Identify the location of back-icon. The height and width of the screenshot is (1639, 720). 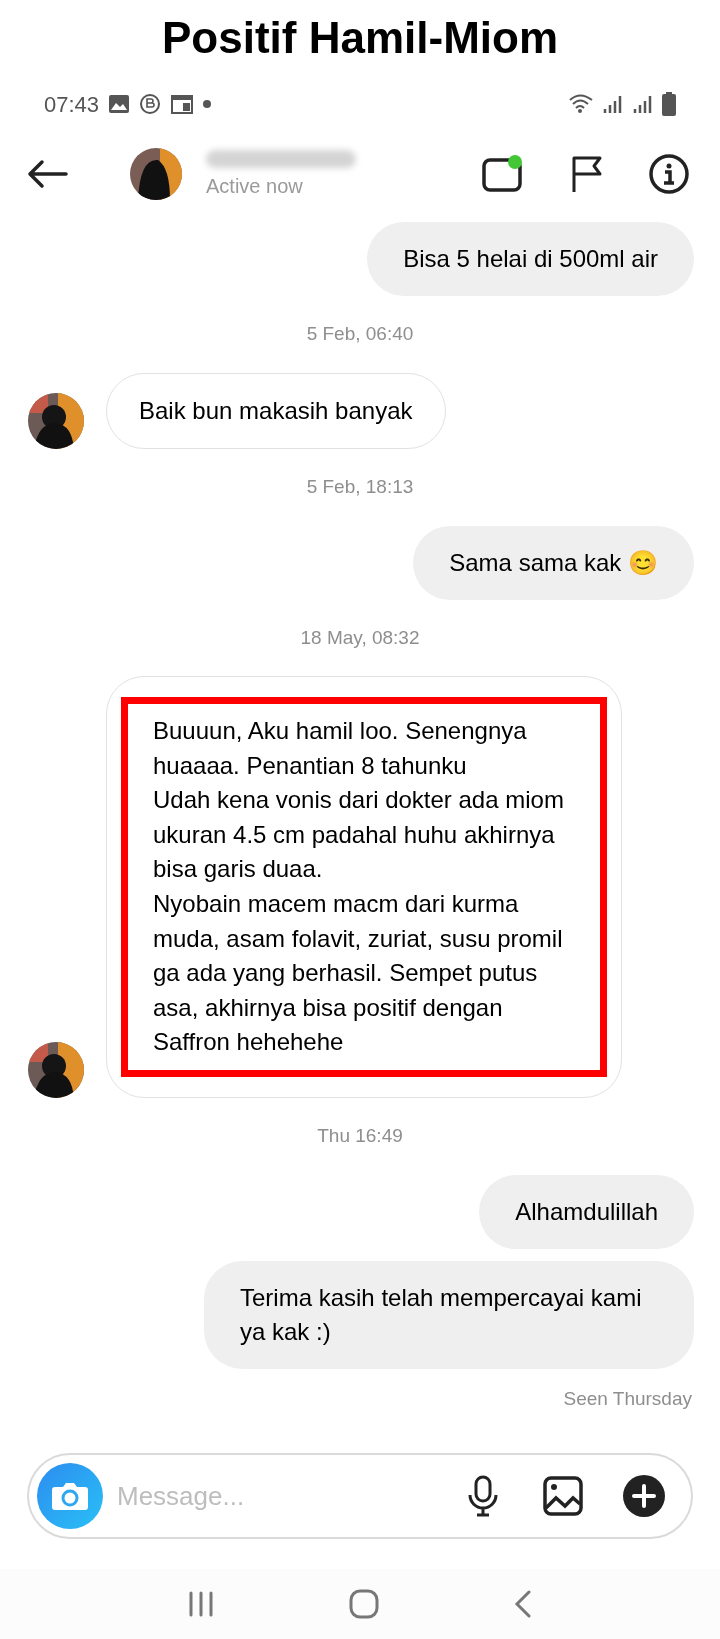
(523, 1604).